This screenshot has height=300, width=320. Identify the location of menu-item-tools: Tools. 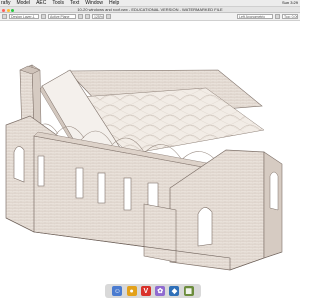
(58, 3).